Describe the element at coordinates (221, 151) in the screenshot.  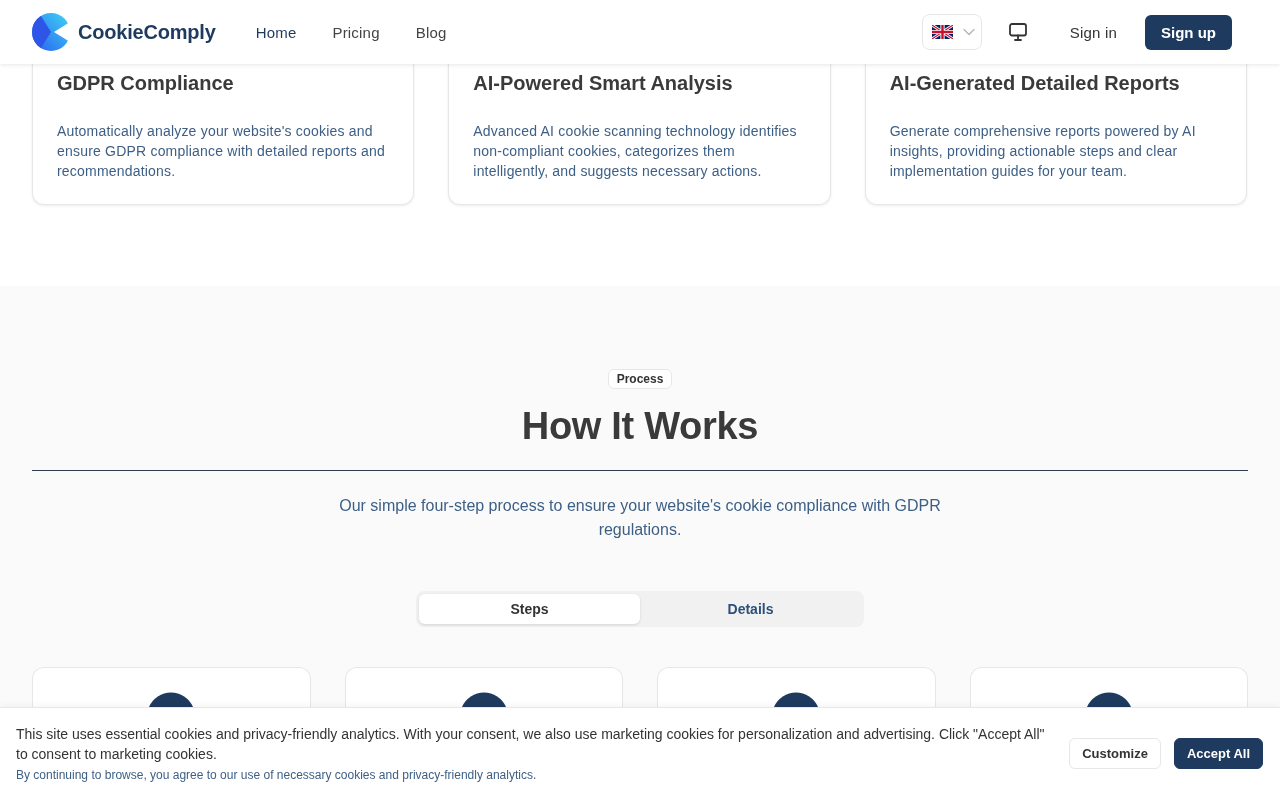
I see `feature-description: Automatically analyze your website's cookies and ensure GDPR compliance with detailed reports and recommendations.` at that location.